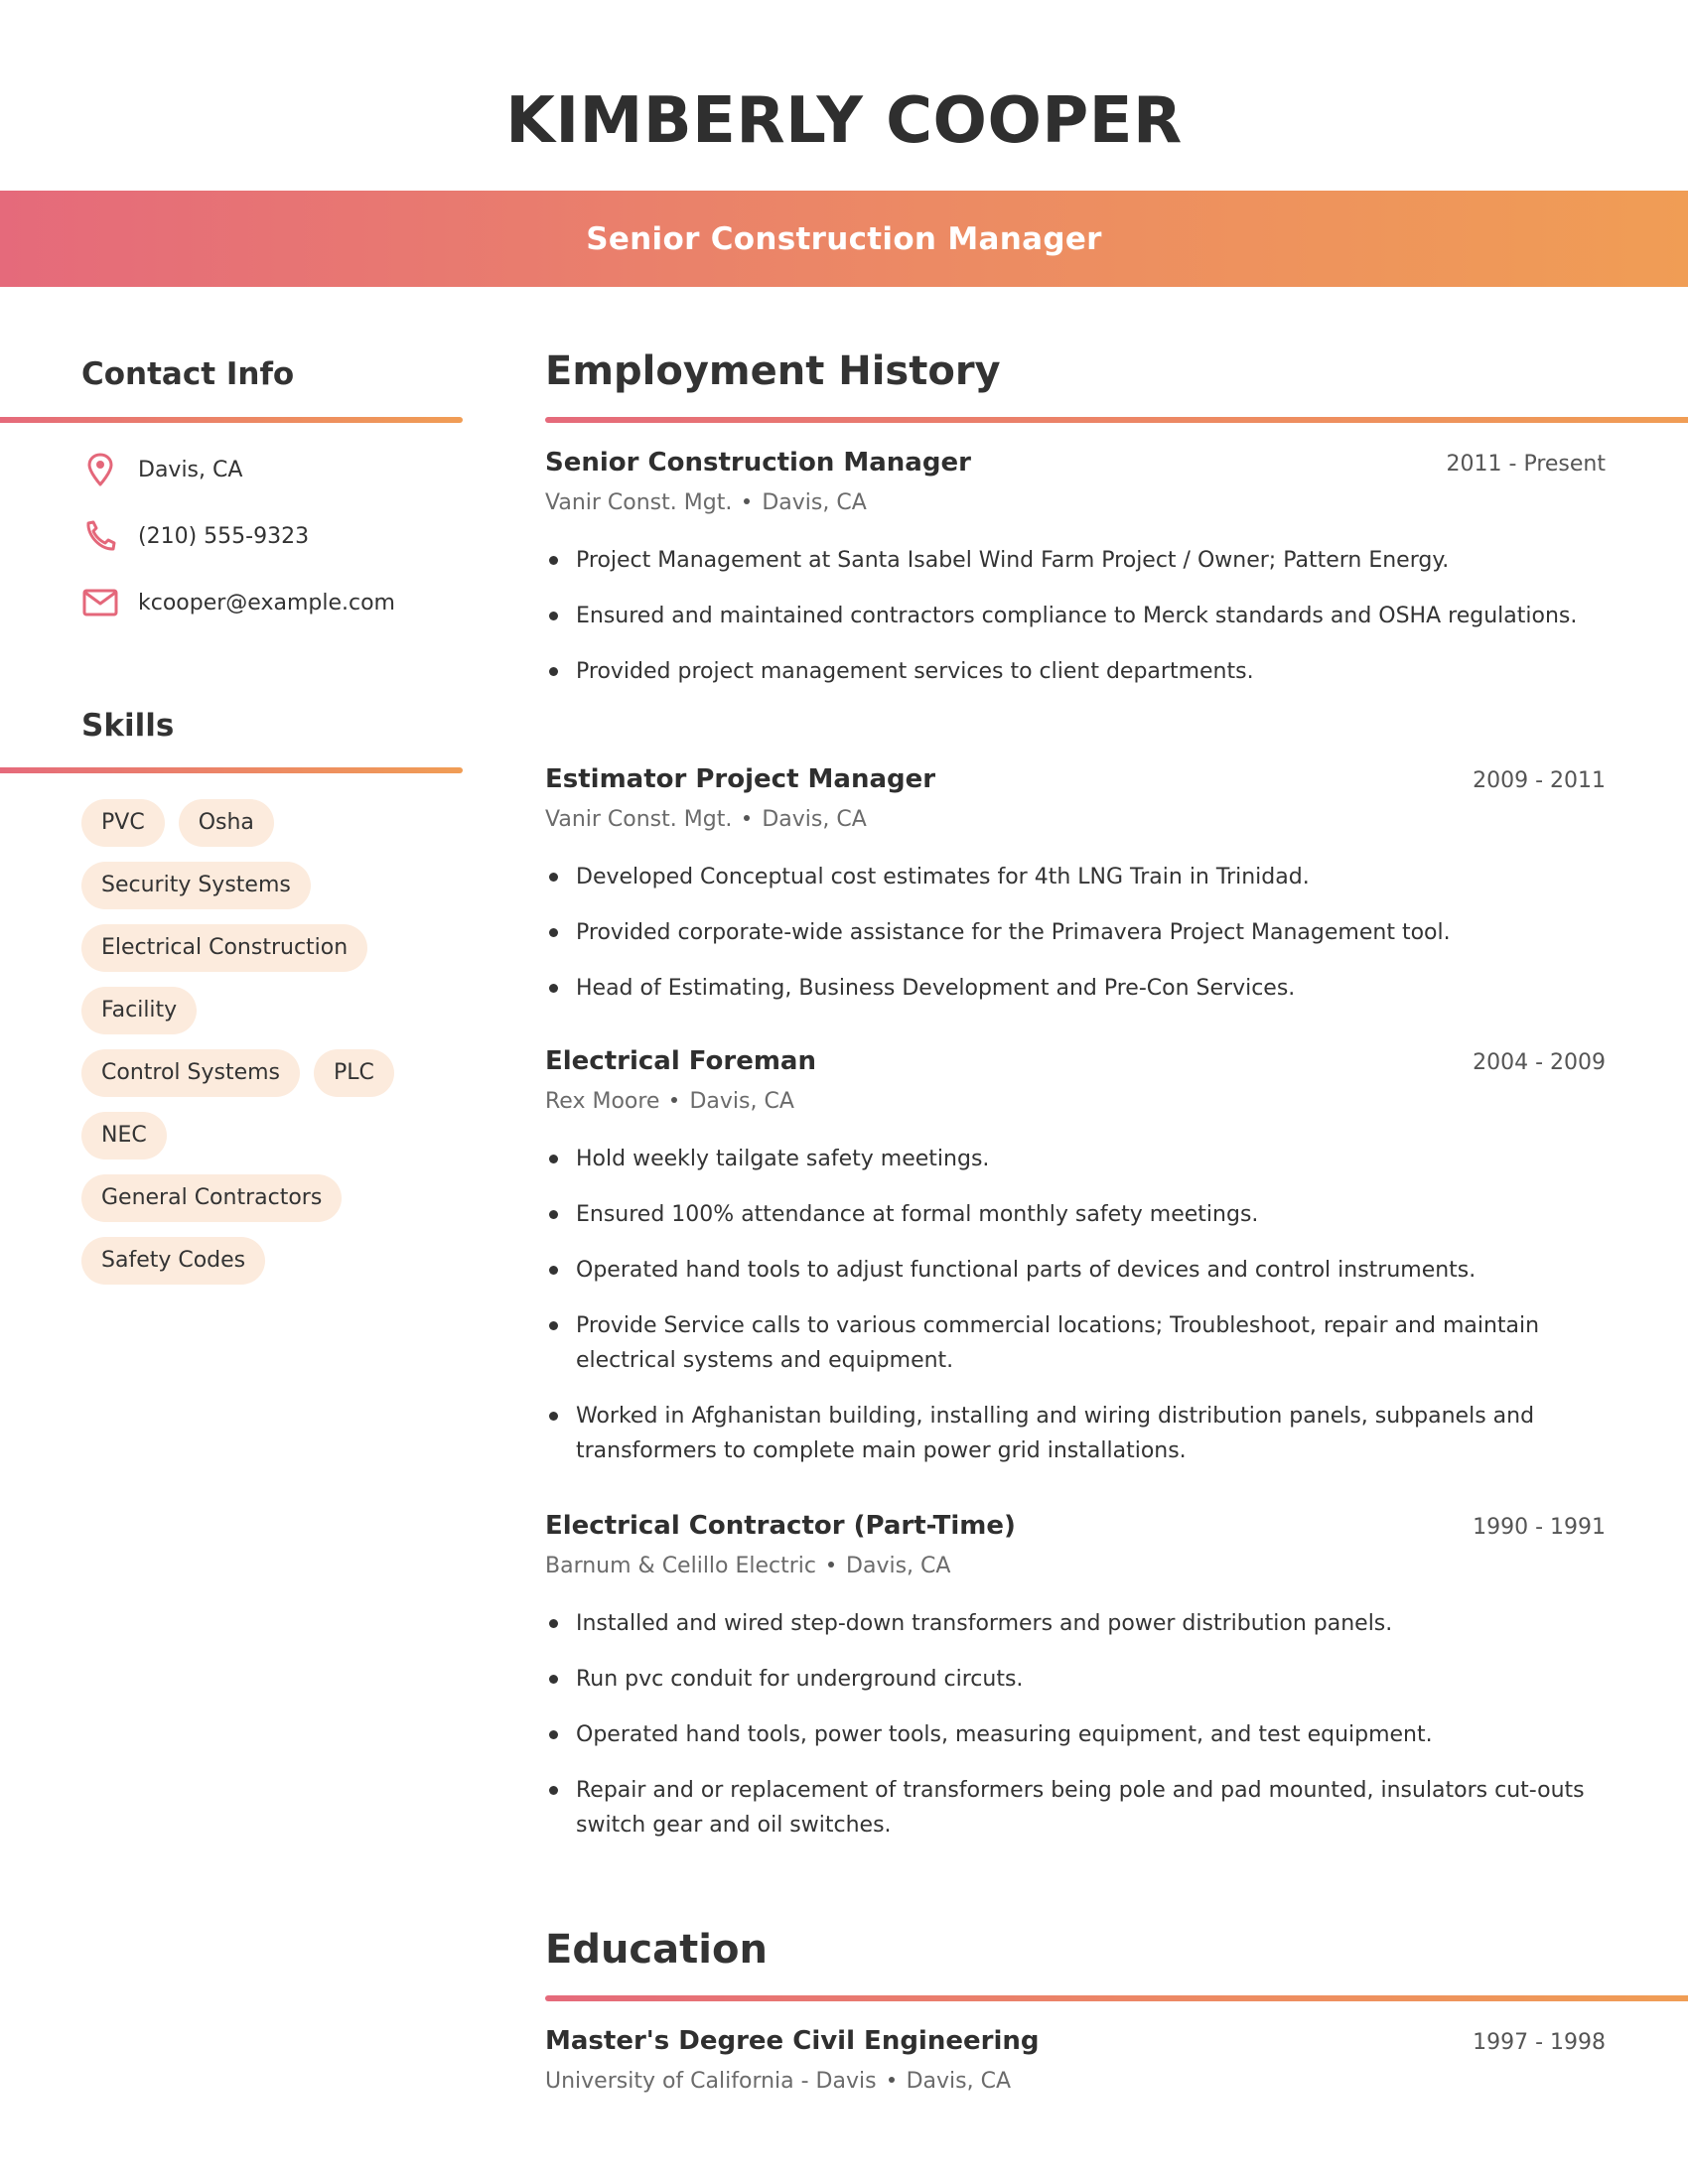 The width and height of the screenshot is (1688, 2184). I want to click on job-bullet: Run pvc conduit for underground circuts., so click(1075, 1679).